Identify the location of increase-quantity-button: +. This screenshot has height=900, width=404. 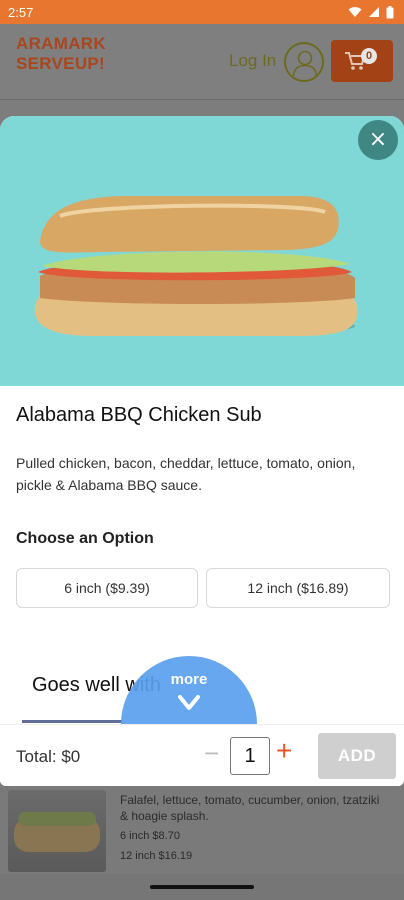
(284, 751).